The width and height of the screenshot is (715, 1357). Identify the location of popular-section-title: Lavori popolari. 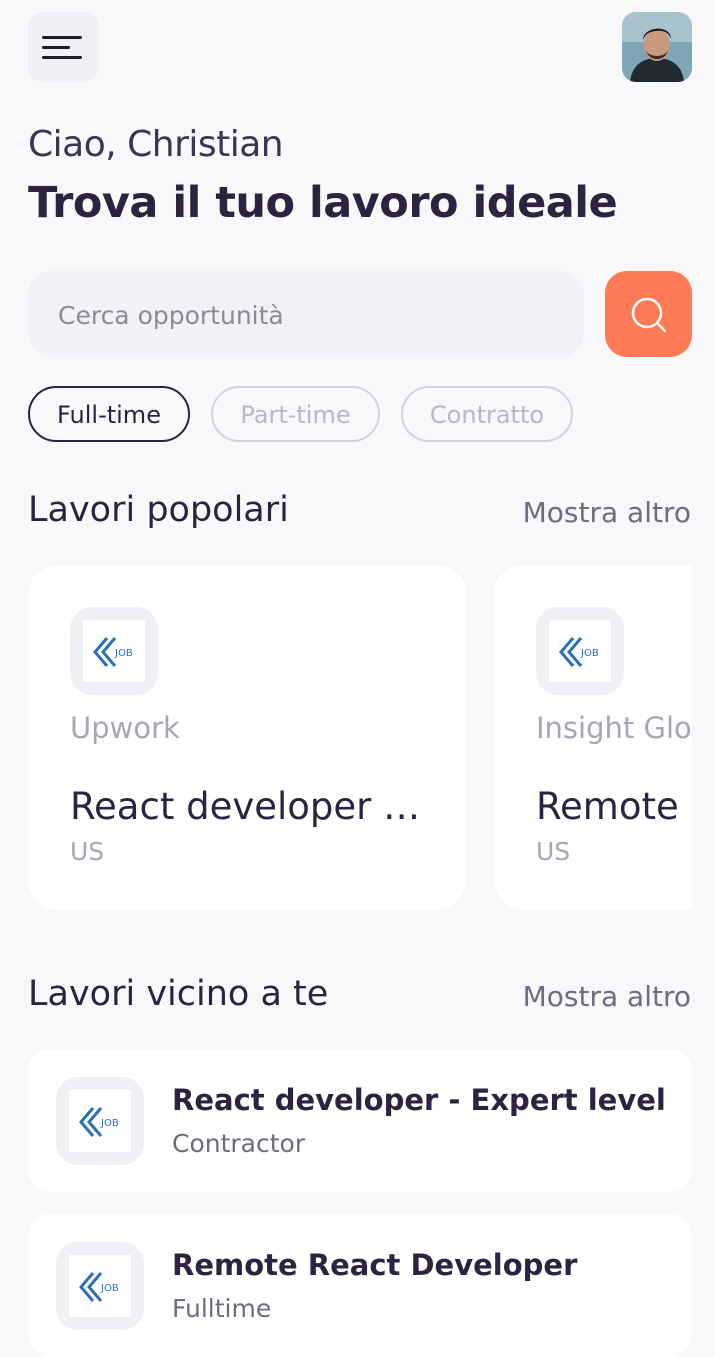
(158, 510).